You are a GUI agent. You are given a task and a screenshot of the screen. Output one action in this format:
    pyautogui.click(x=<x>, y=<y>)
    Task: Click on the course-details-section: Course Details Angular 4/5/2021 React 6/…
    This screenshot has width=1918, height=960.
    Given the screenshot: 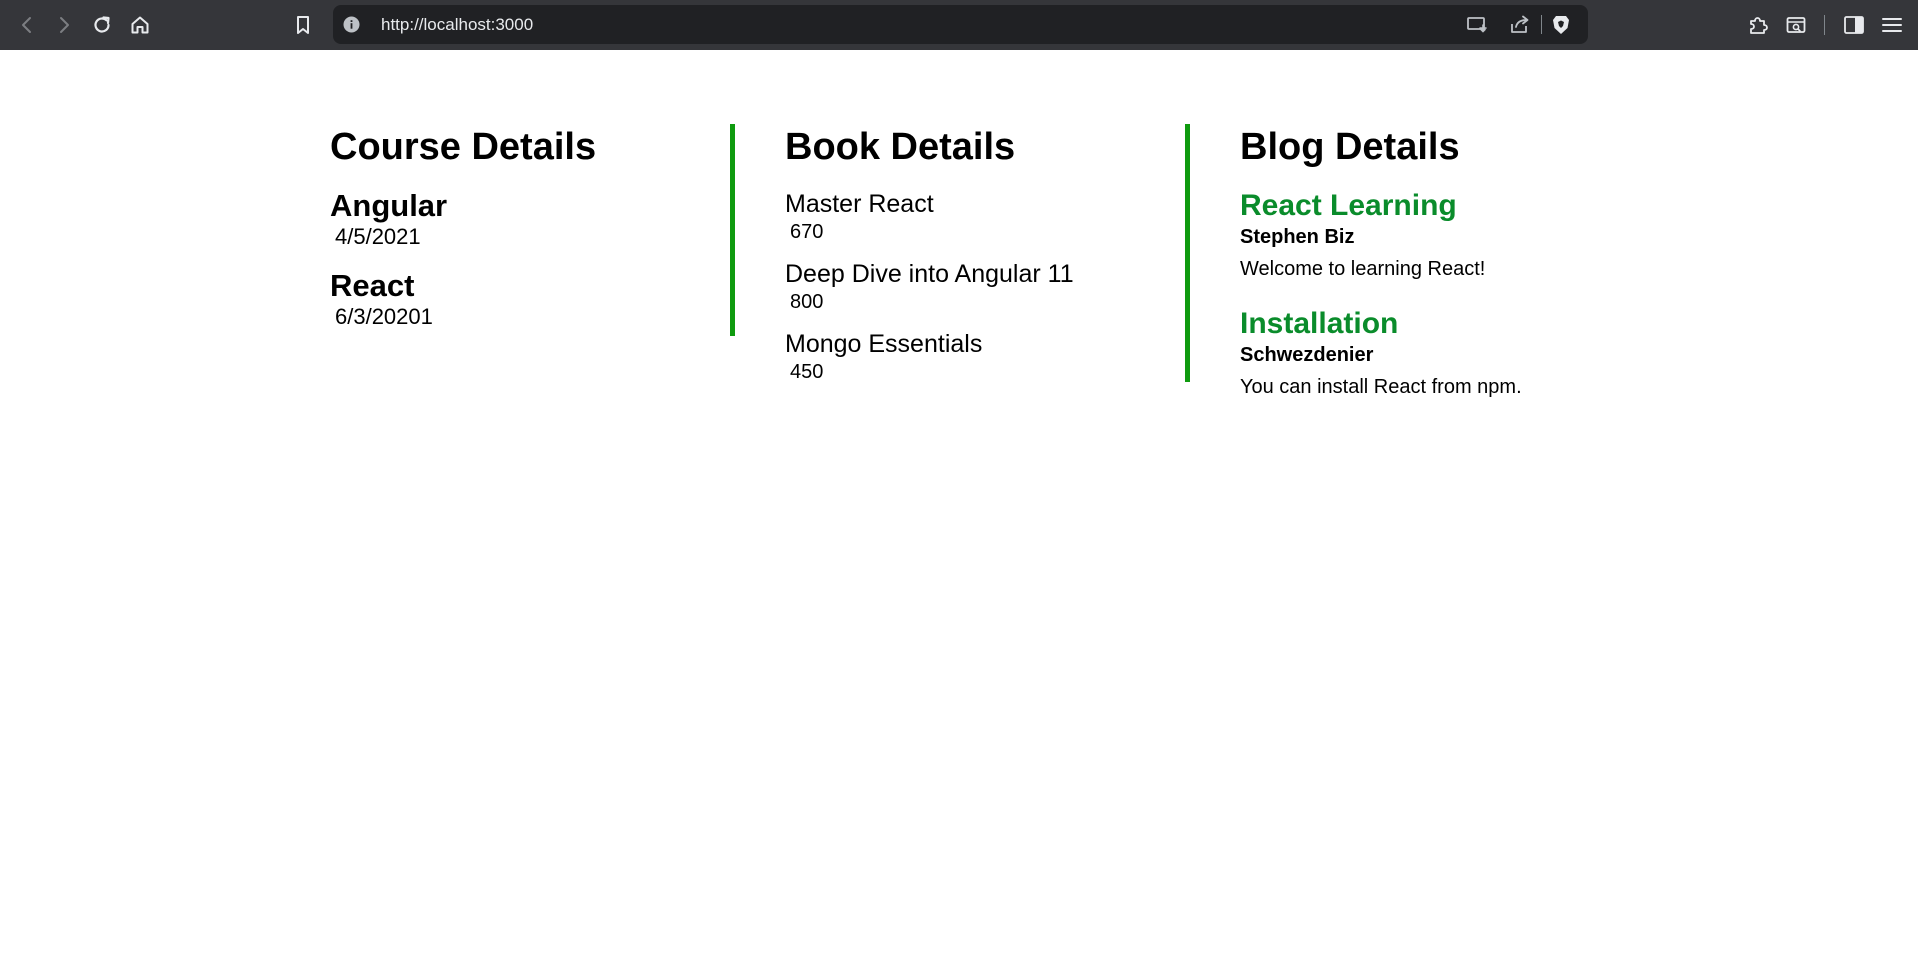 What is the action you would take?
    pyautogui.click(x=540, y=237)
    